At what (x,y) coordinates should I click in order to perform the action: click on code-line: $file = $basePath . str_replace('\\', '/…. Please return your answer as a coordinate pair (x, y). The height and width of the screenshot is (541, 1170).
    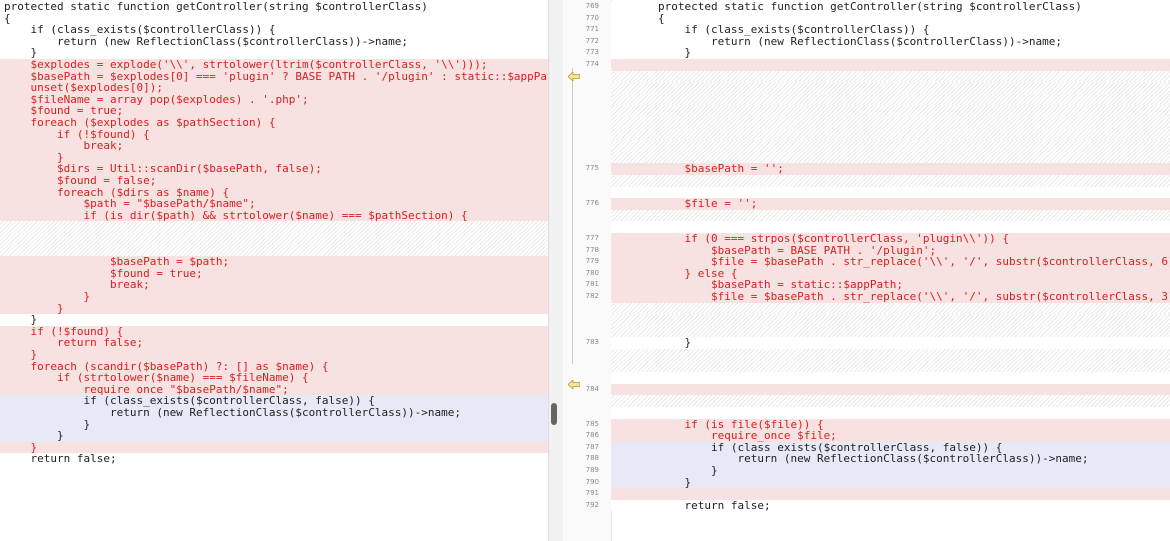
    Looking at the image, I should click on (890, 297).